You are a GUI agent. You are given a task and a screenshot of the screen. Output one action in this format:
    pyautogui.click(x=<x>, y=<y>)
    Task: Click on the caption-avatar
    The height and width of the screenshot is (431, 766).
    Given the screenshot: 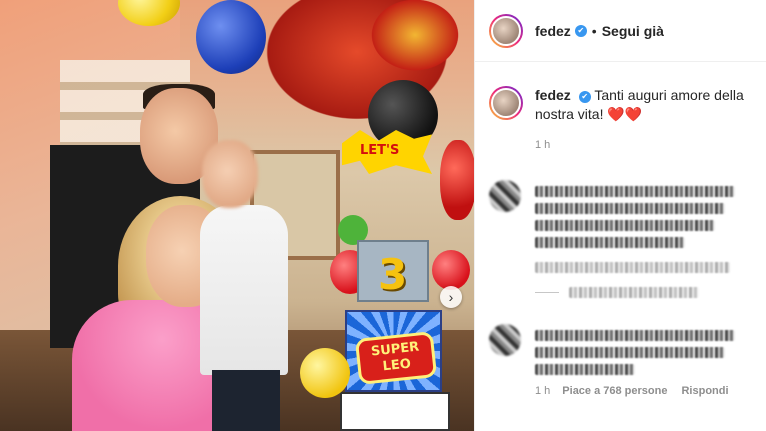 What is the action you would take?
    pyautogui.click(x=506, y=103)
    